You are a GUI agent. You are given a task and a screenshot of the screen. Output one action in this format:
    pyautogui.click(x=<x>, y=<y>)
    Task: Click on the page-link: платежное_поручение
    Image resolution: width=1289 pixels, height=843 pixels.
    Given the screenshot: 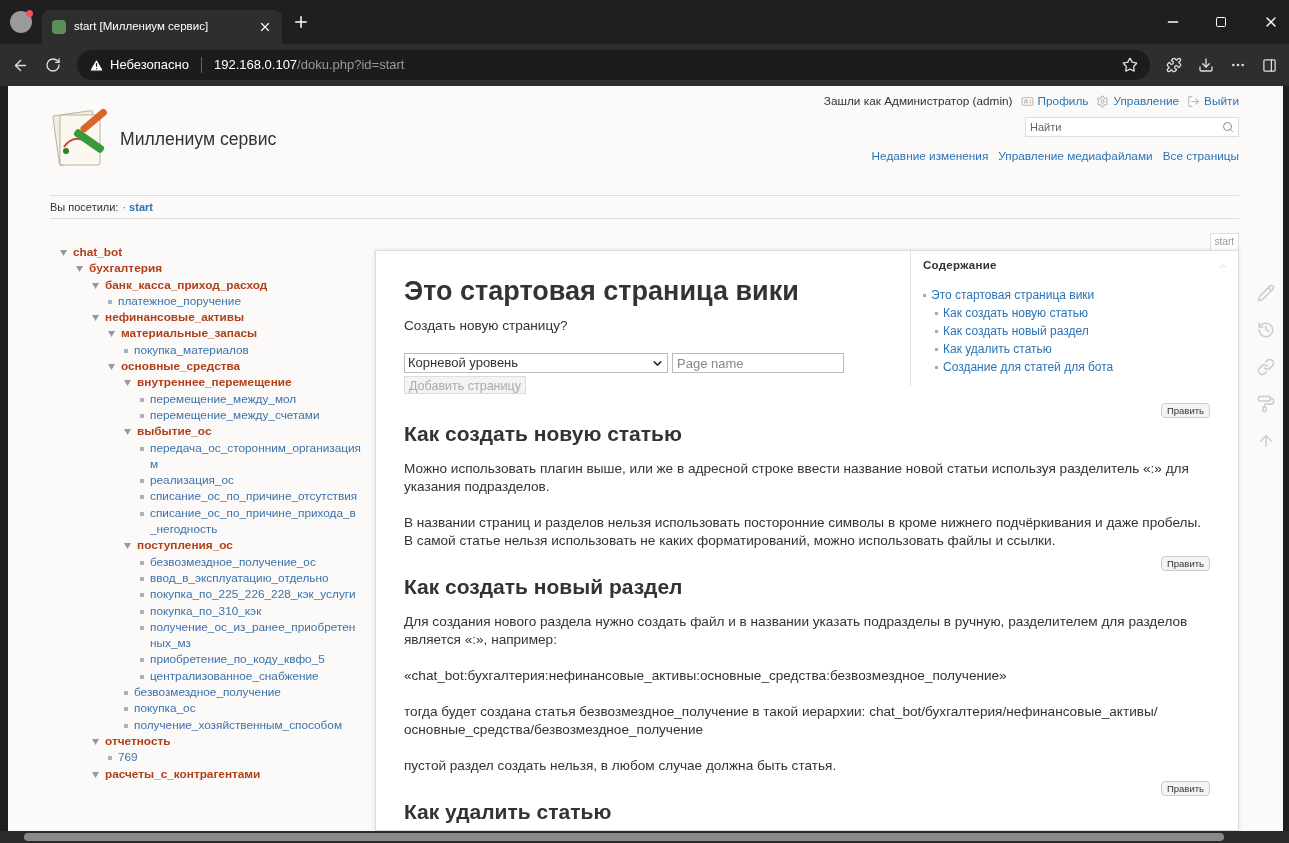 What is the action you would take?
    pyautogui.click(x=179, y=301)
    